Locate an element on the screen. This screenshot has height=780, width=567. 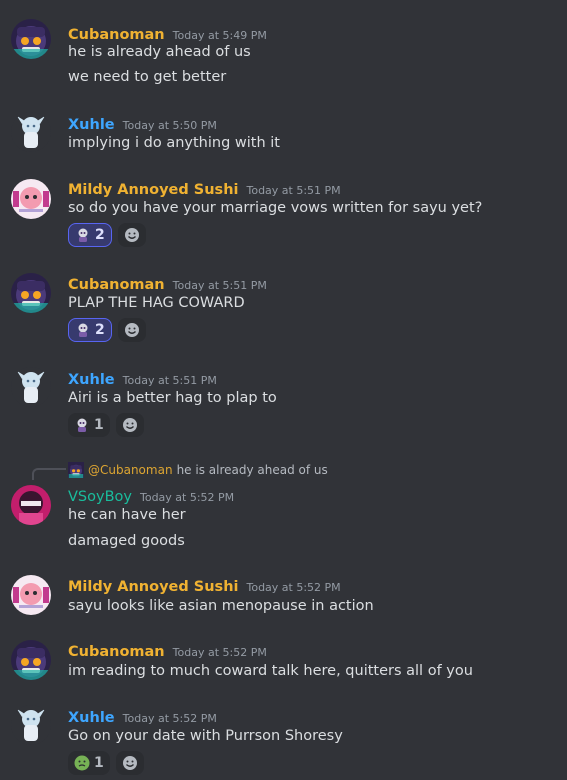
timestamp: Today at 5:50 PM is located at coordinates (169, 125).